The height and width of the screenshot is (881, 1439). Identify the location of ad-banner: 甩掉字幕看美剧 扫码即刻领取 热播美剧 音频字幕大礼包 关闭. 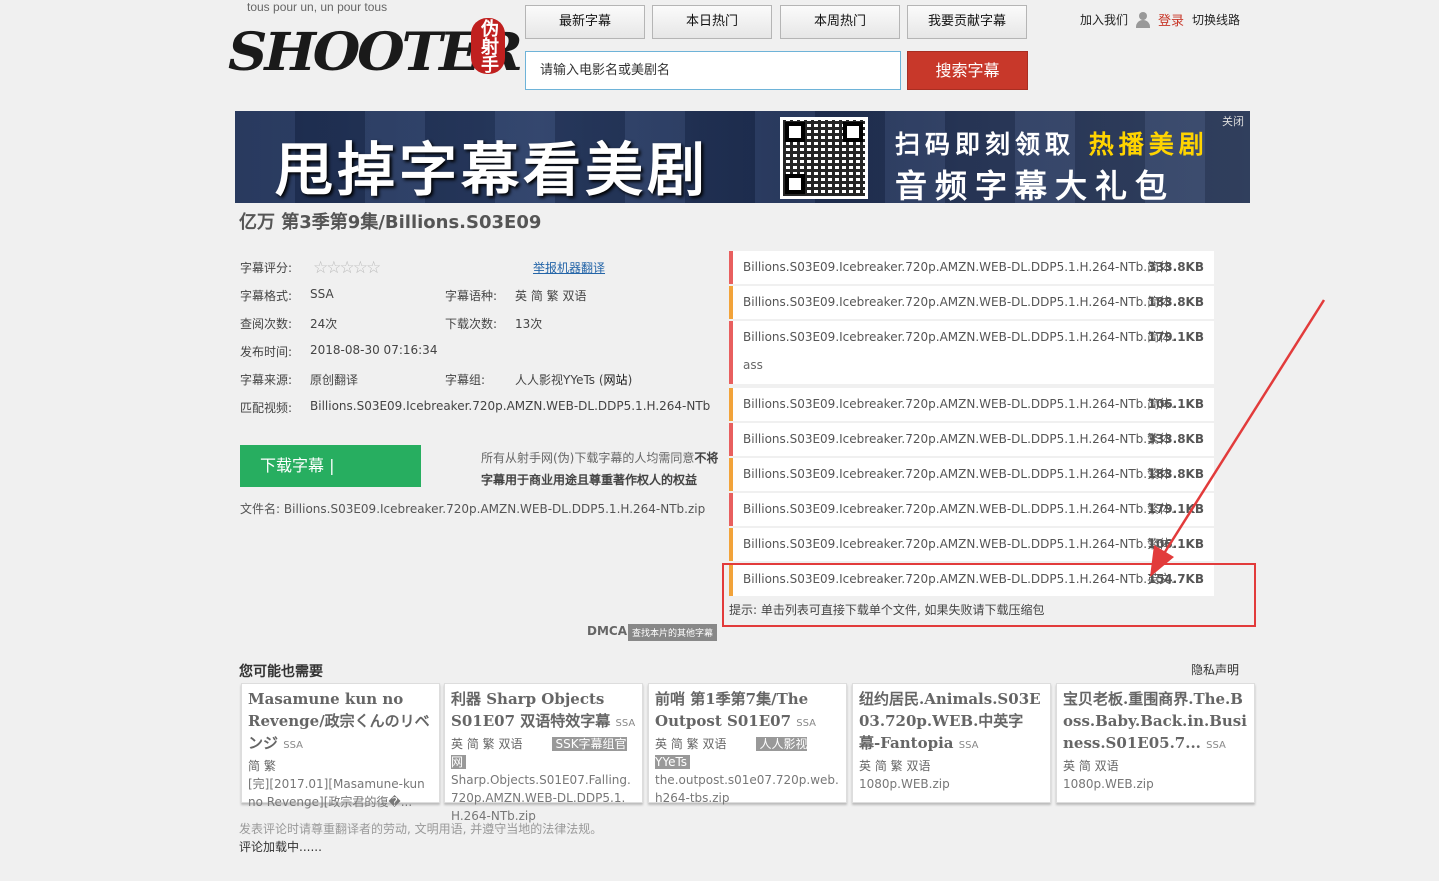
(742, 157).